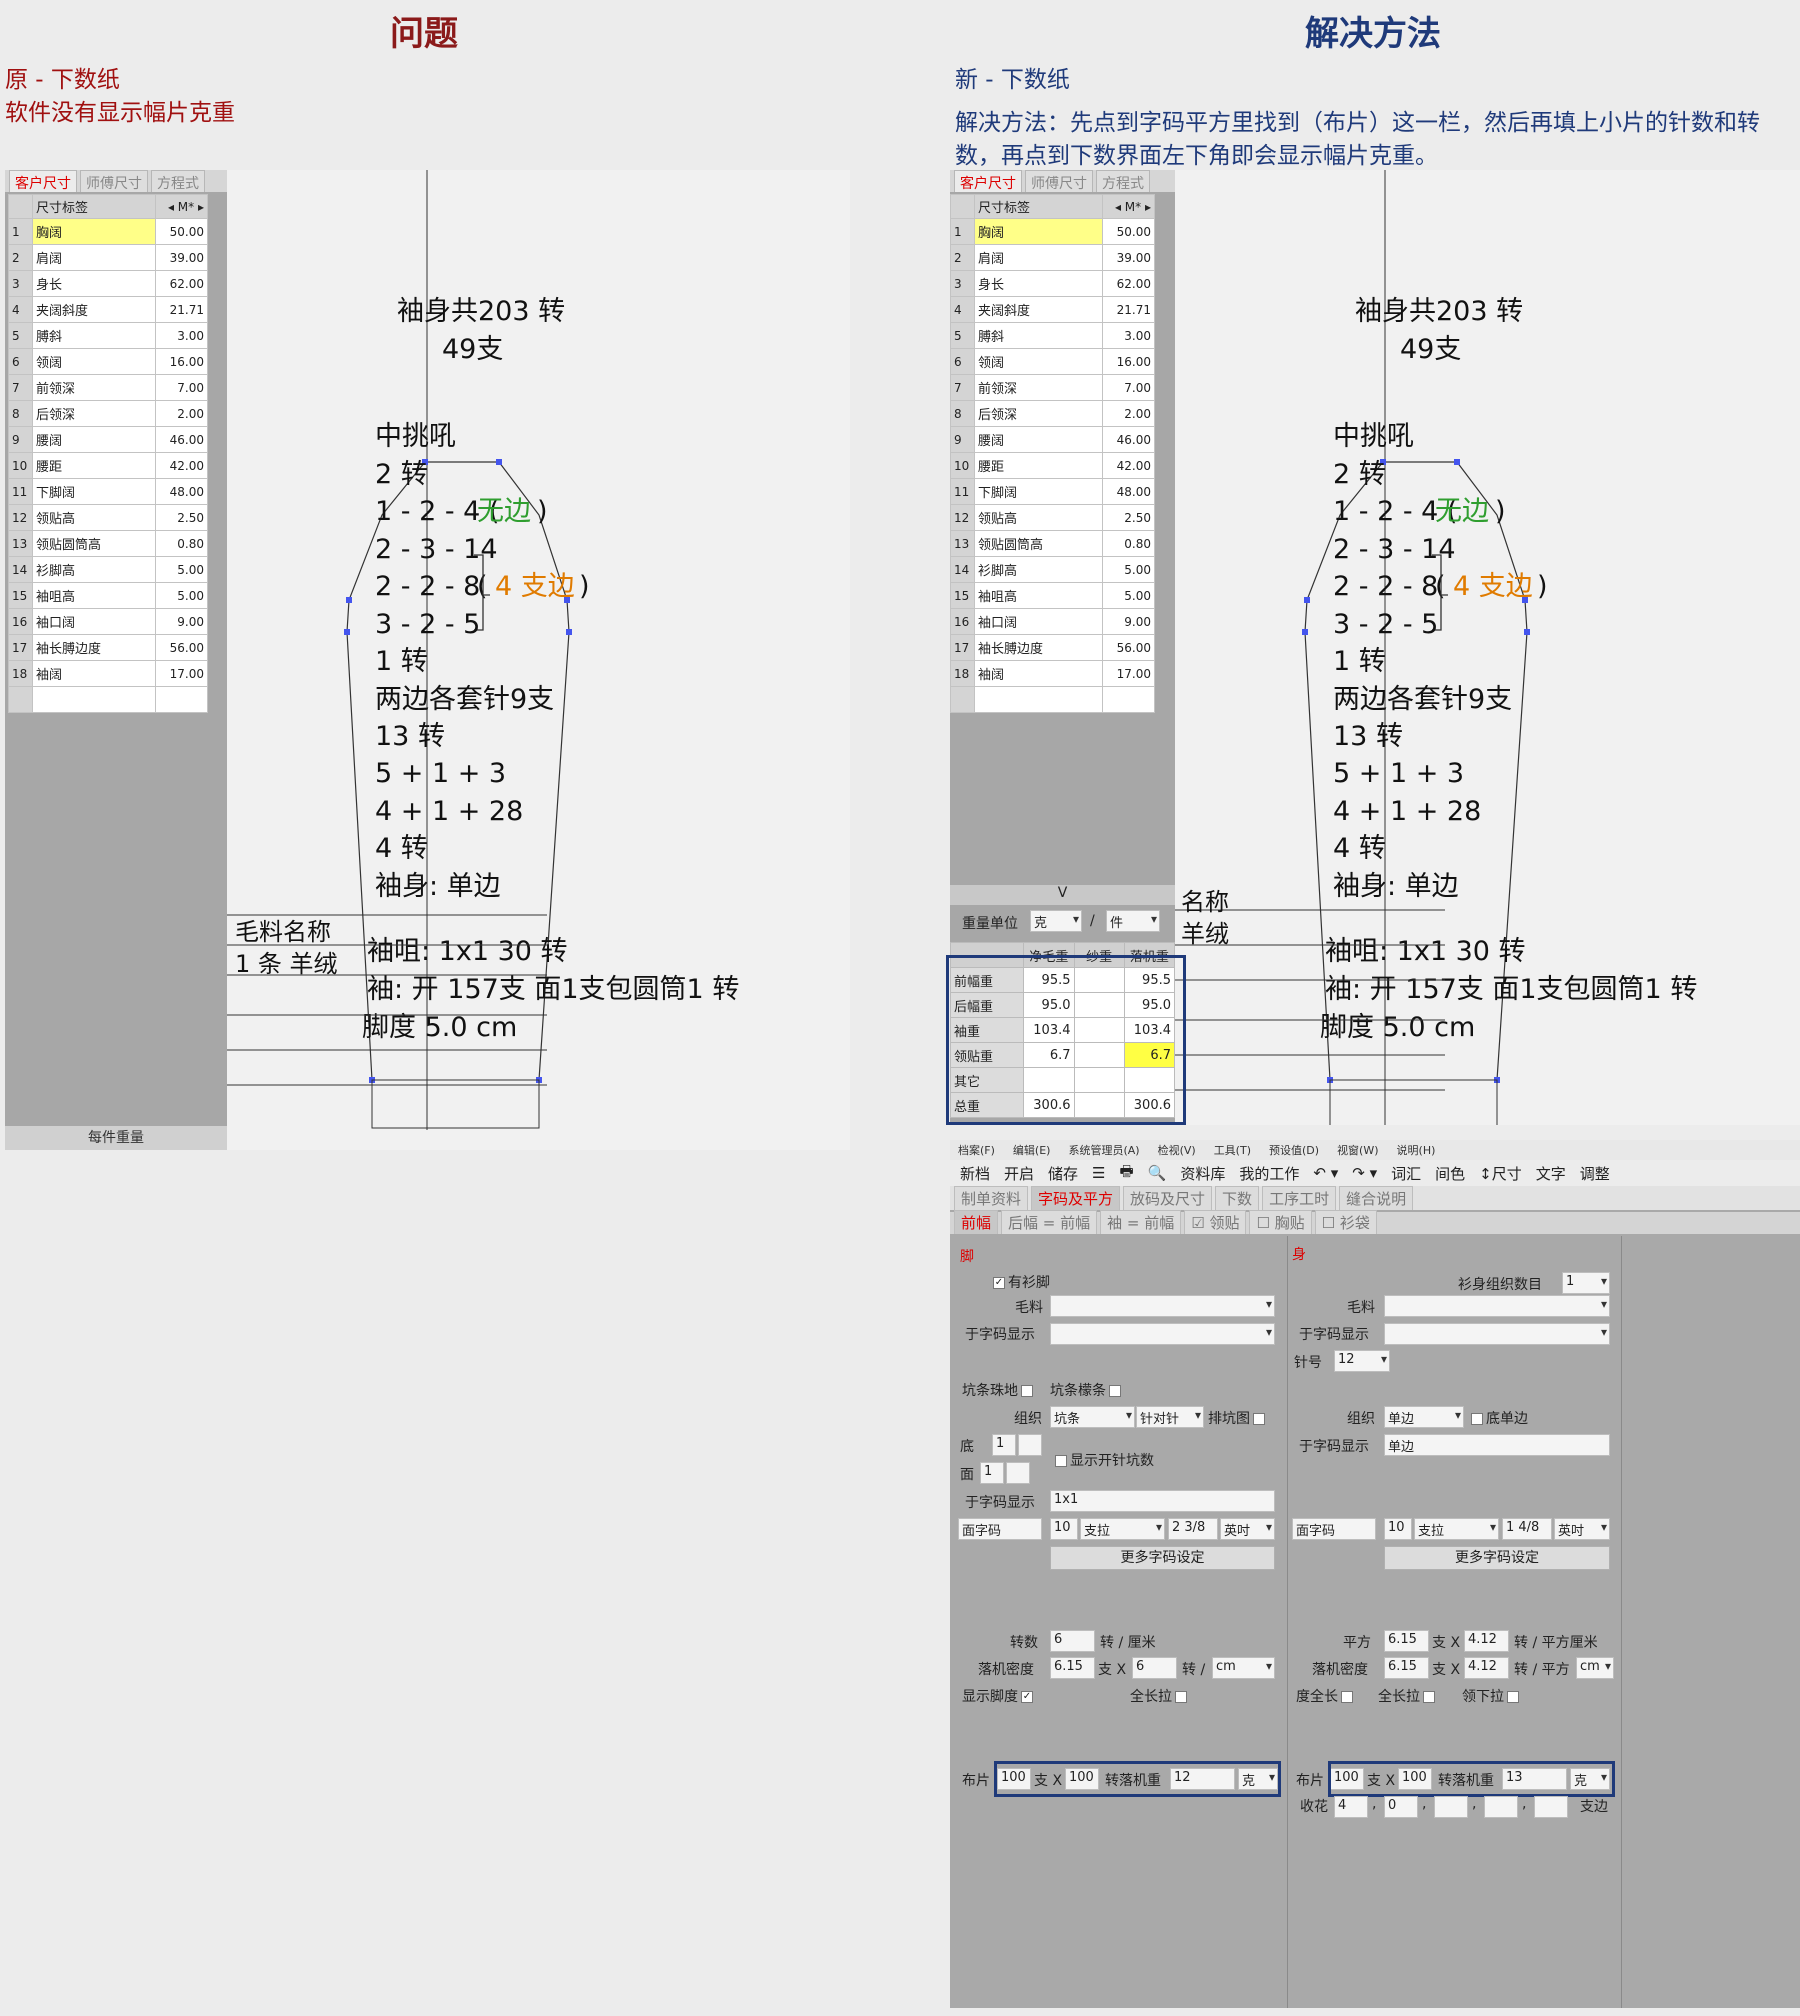 This screenshot has width=1800, height=2016. I want to click on body-yarn-select, so click(1497, 1306).